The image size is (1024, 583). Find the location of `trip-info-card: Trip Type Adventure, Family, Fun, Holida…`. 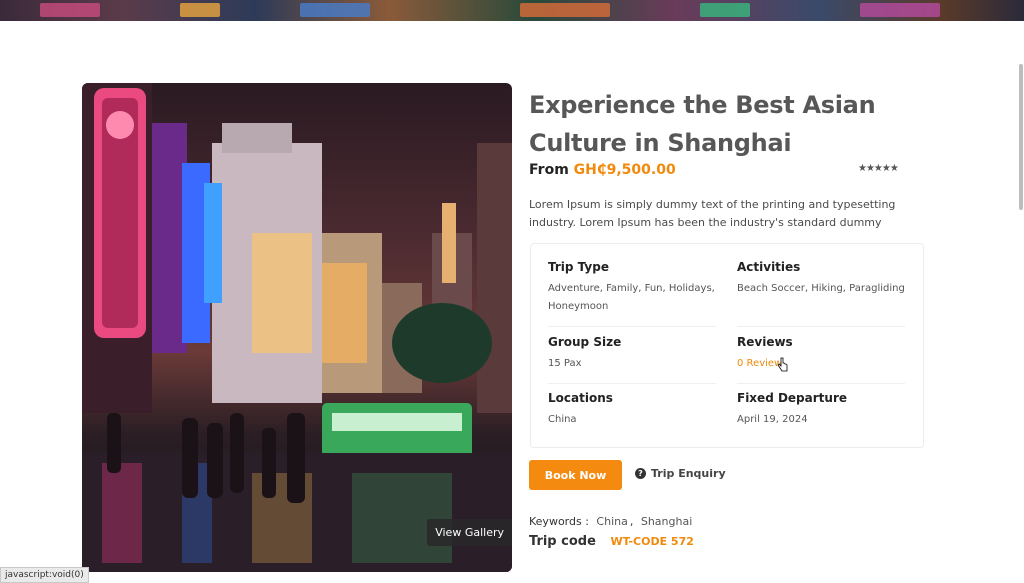

trip-info-card: Trip Type Adventure, Family, Fun, Holida… is located at coordinates (727, 345).